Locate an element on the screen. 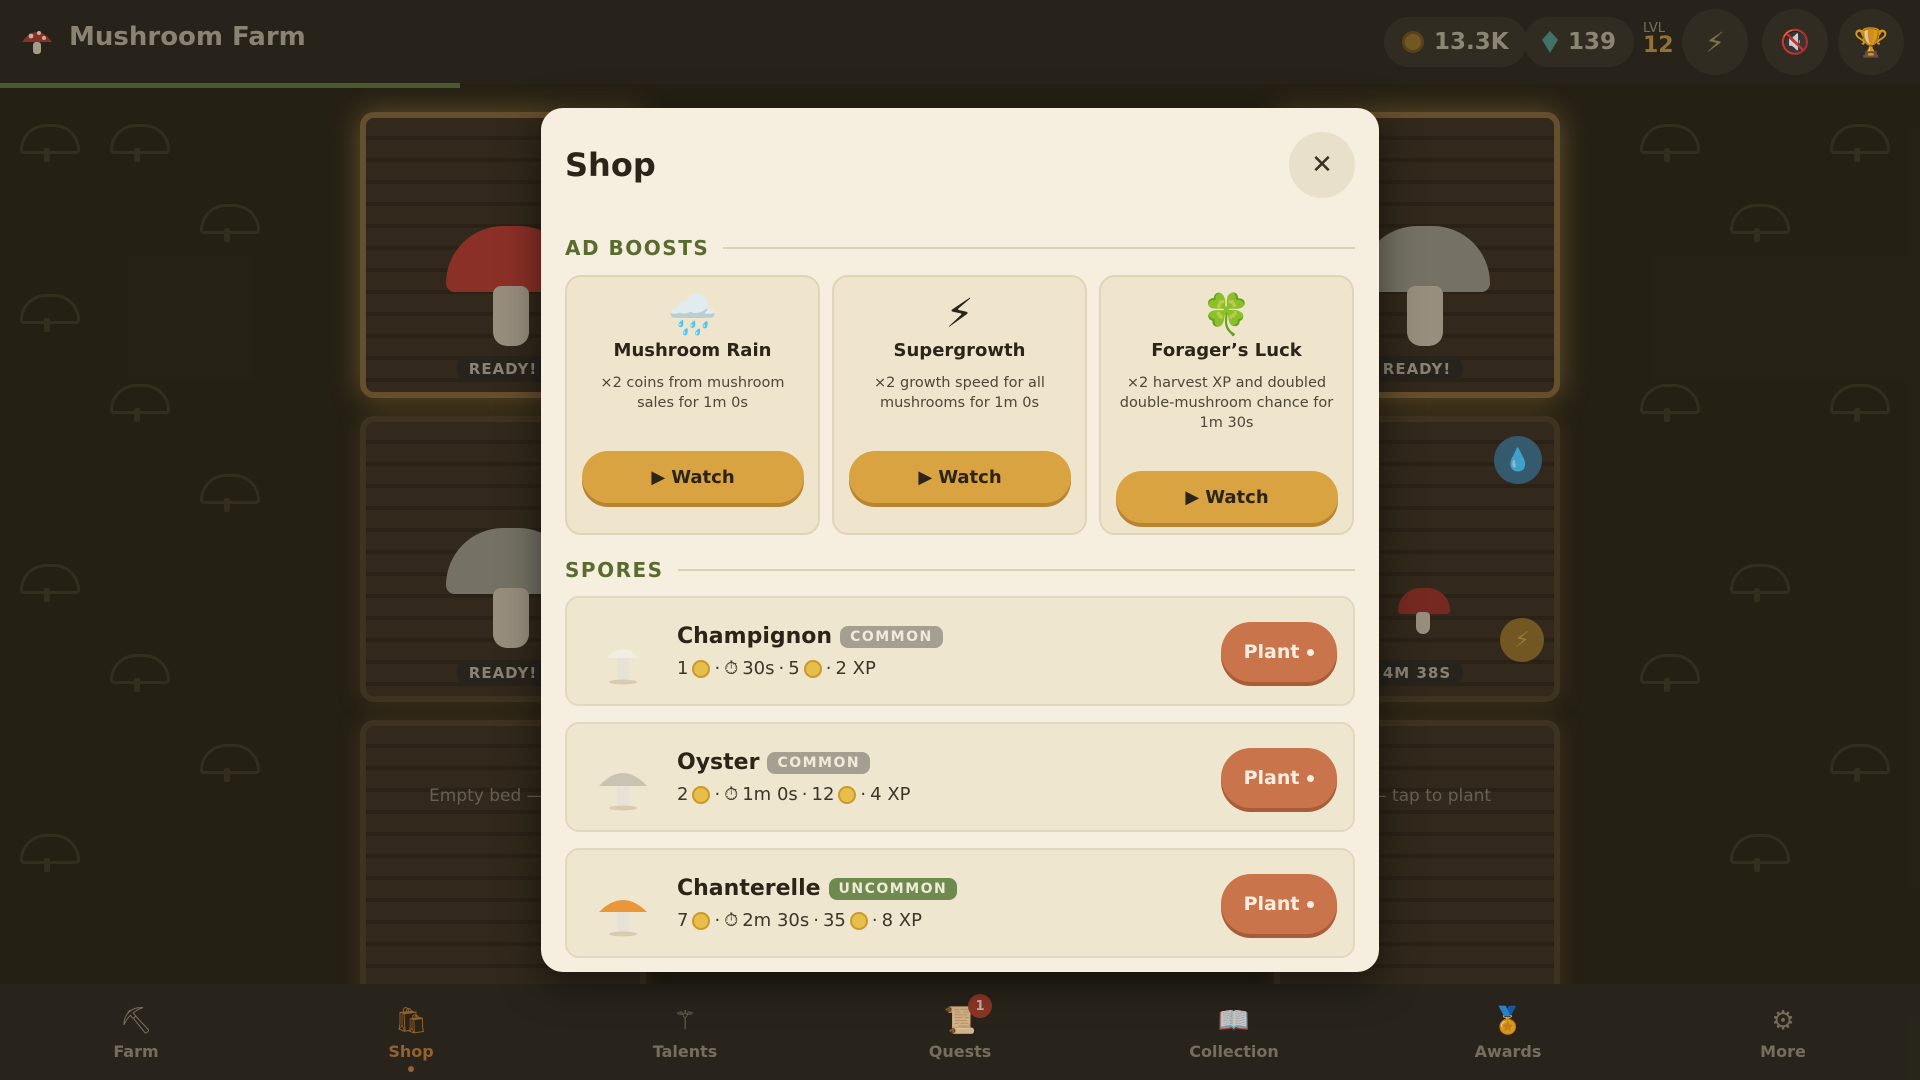 The image size is (1920, 1080). xp-value: 8 XP is located at coordinates (901, 920).